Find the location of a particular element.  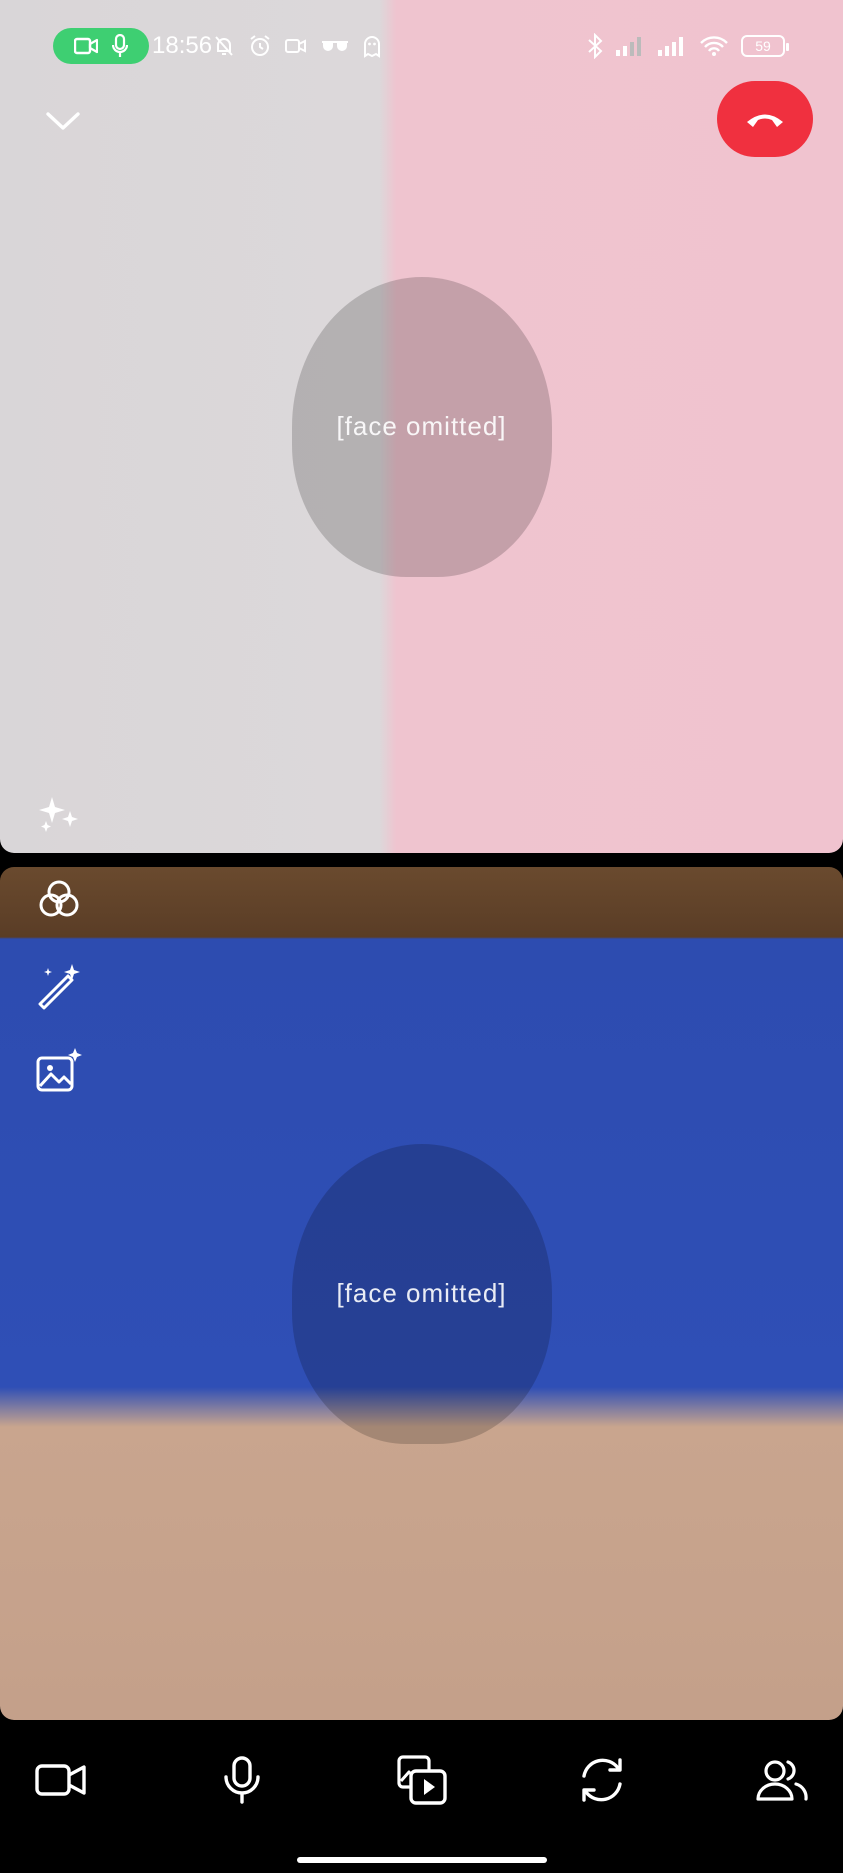

video-outline-icon is located at coordinates (296, 46).